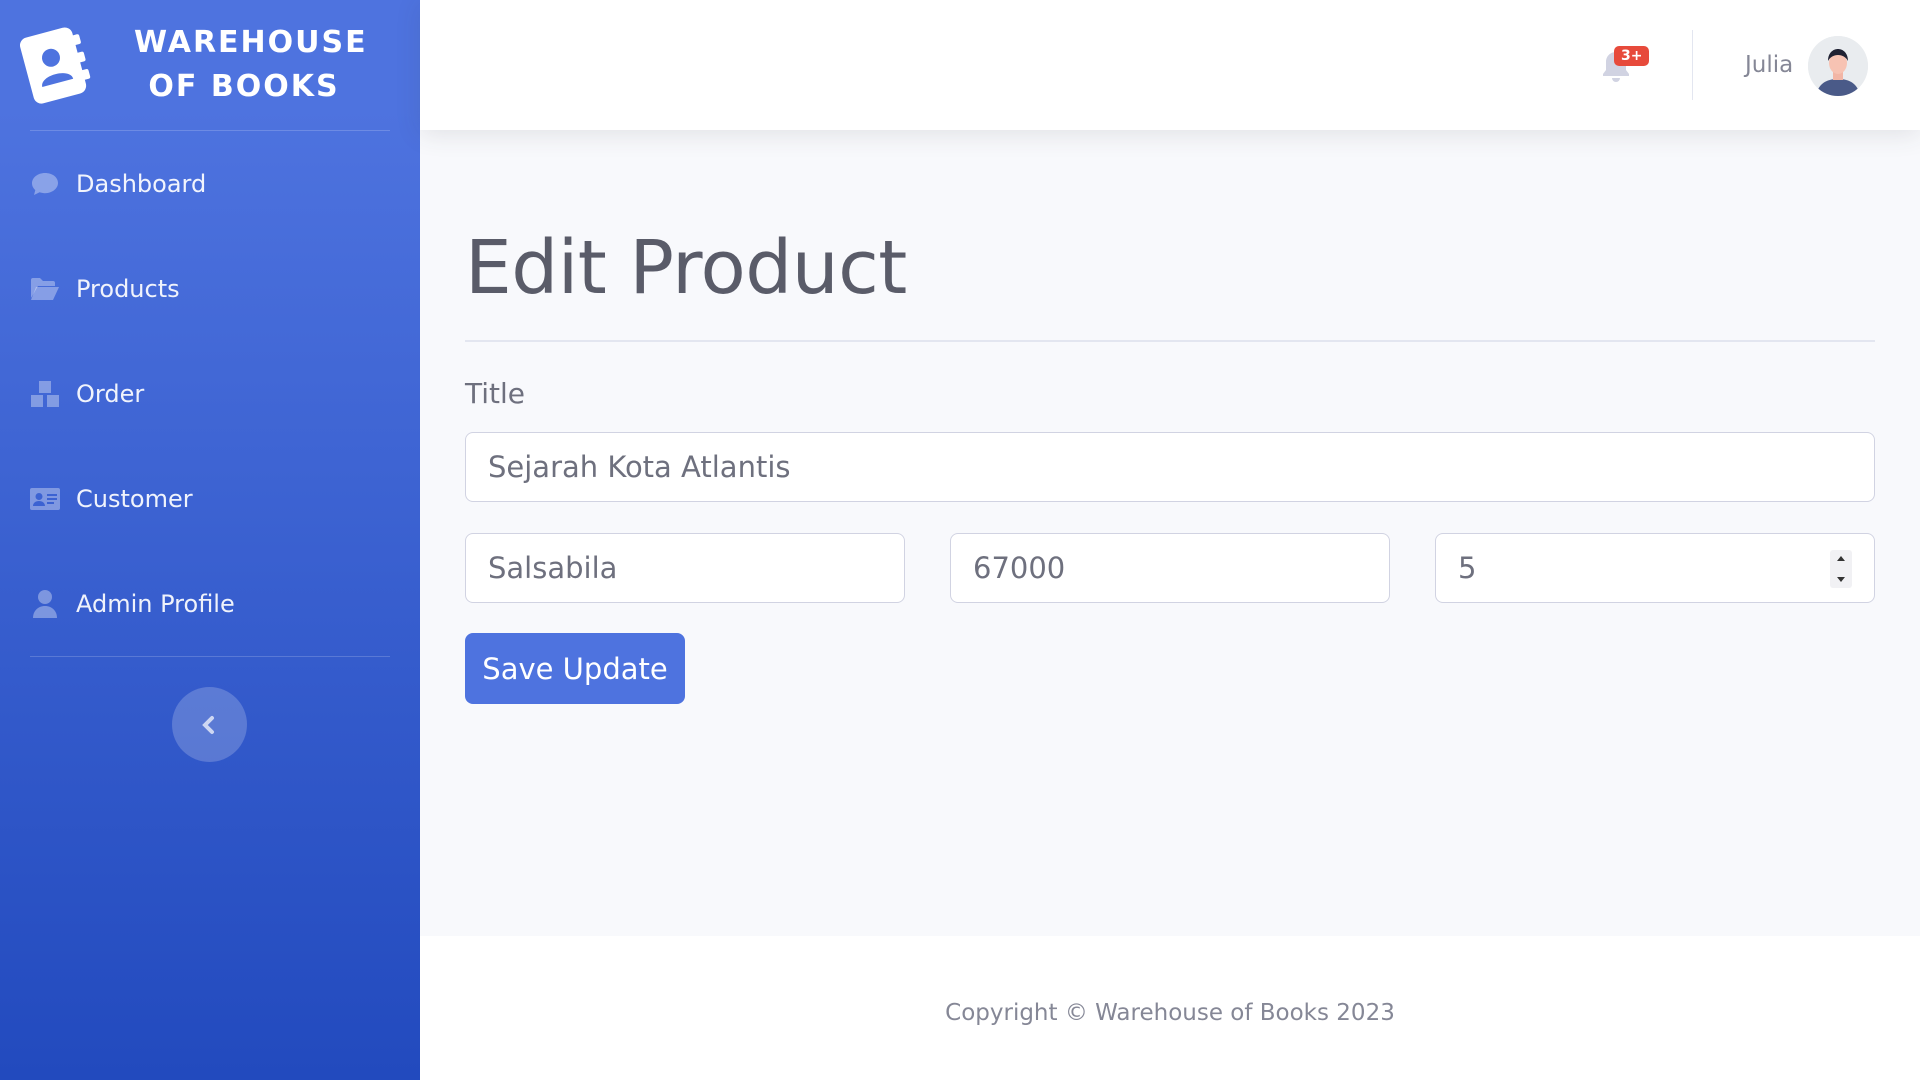  Describe the element at coordinates (1170, 65) in the screenshot. I see `topbar: 3+ Julia` at that location.